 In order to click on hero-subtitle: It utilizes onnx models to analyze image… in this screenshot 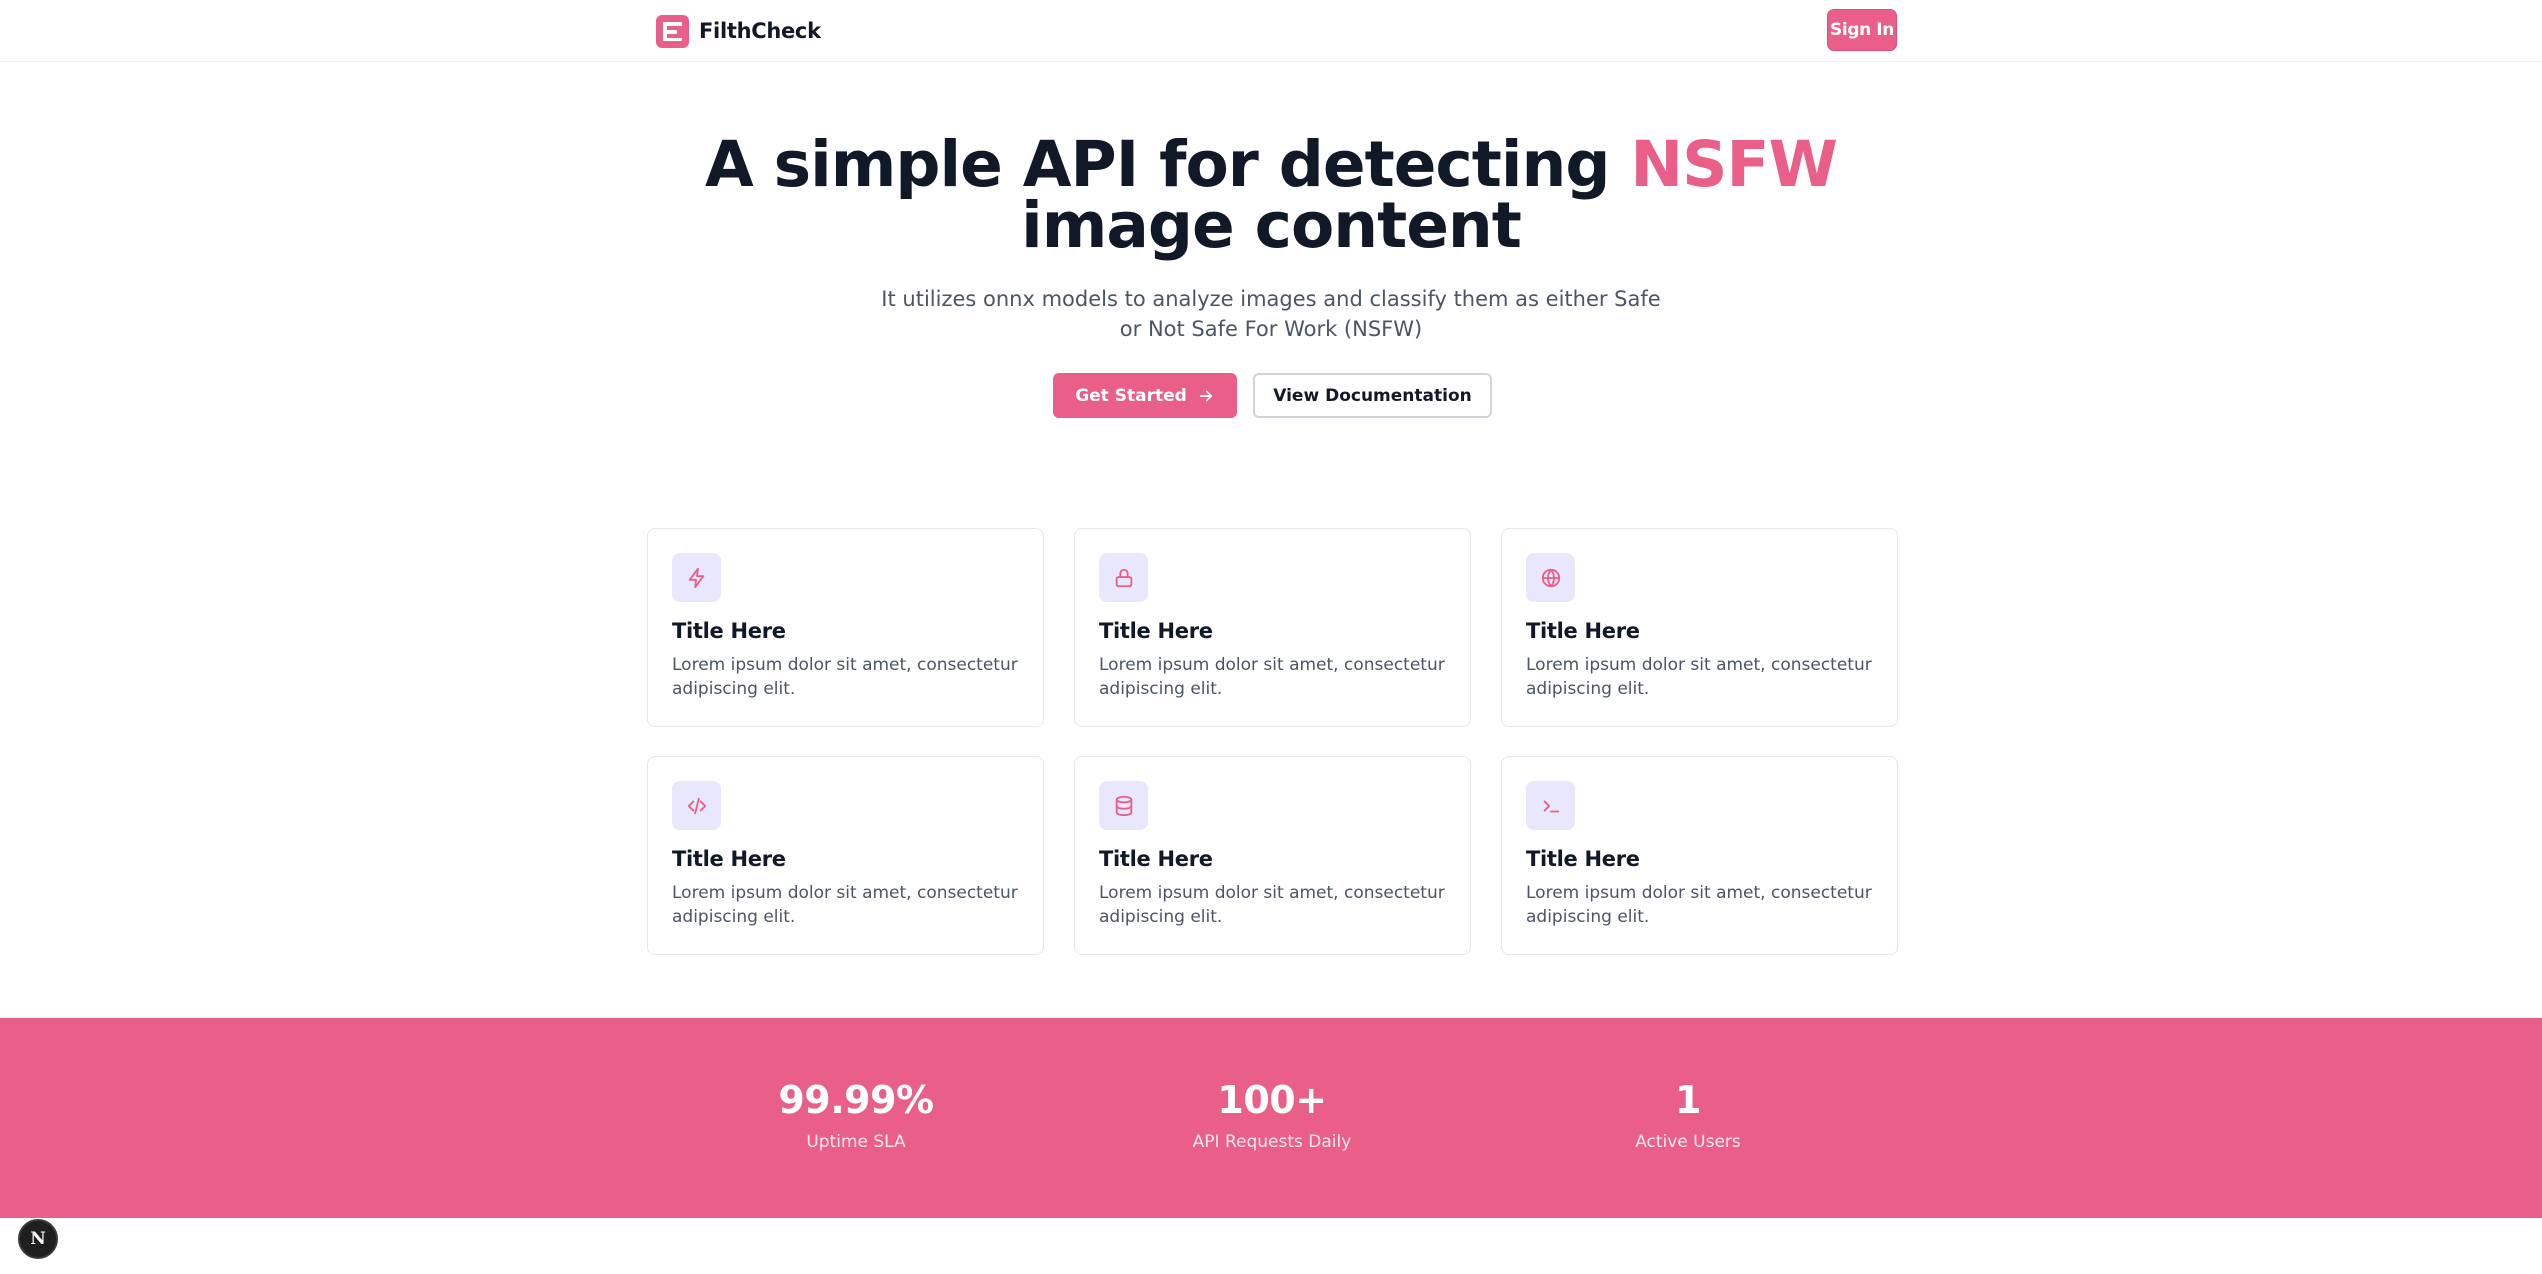, I will do `click(1271, 314)`.